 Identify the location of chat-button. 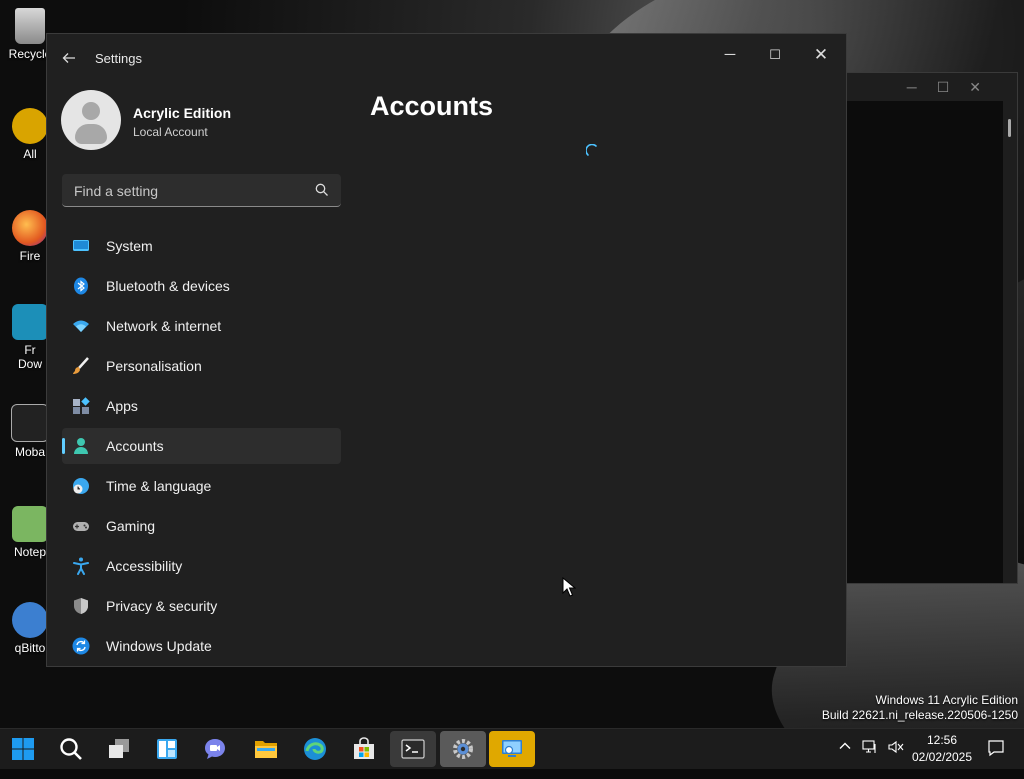
(215, 749).